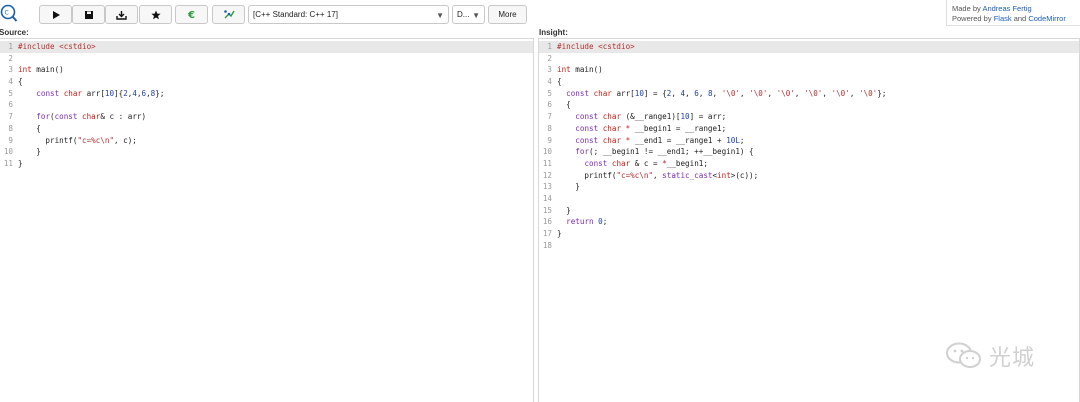 The width and height of the screenshot is (1080, 402). I want to click on wechat-icon, so click(963, 355).